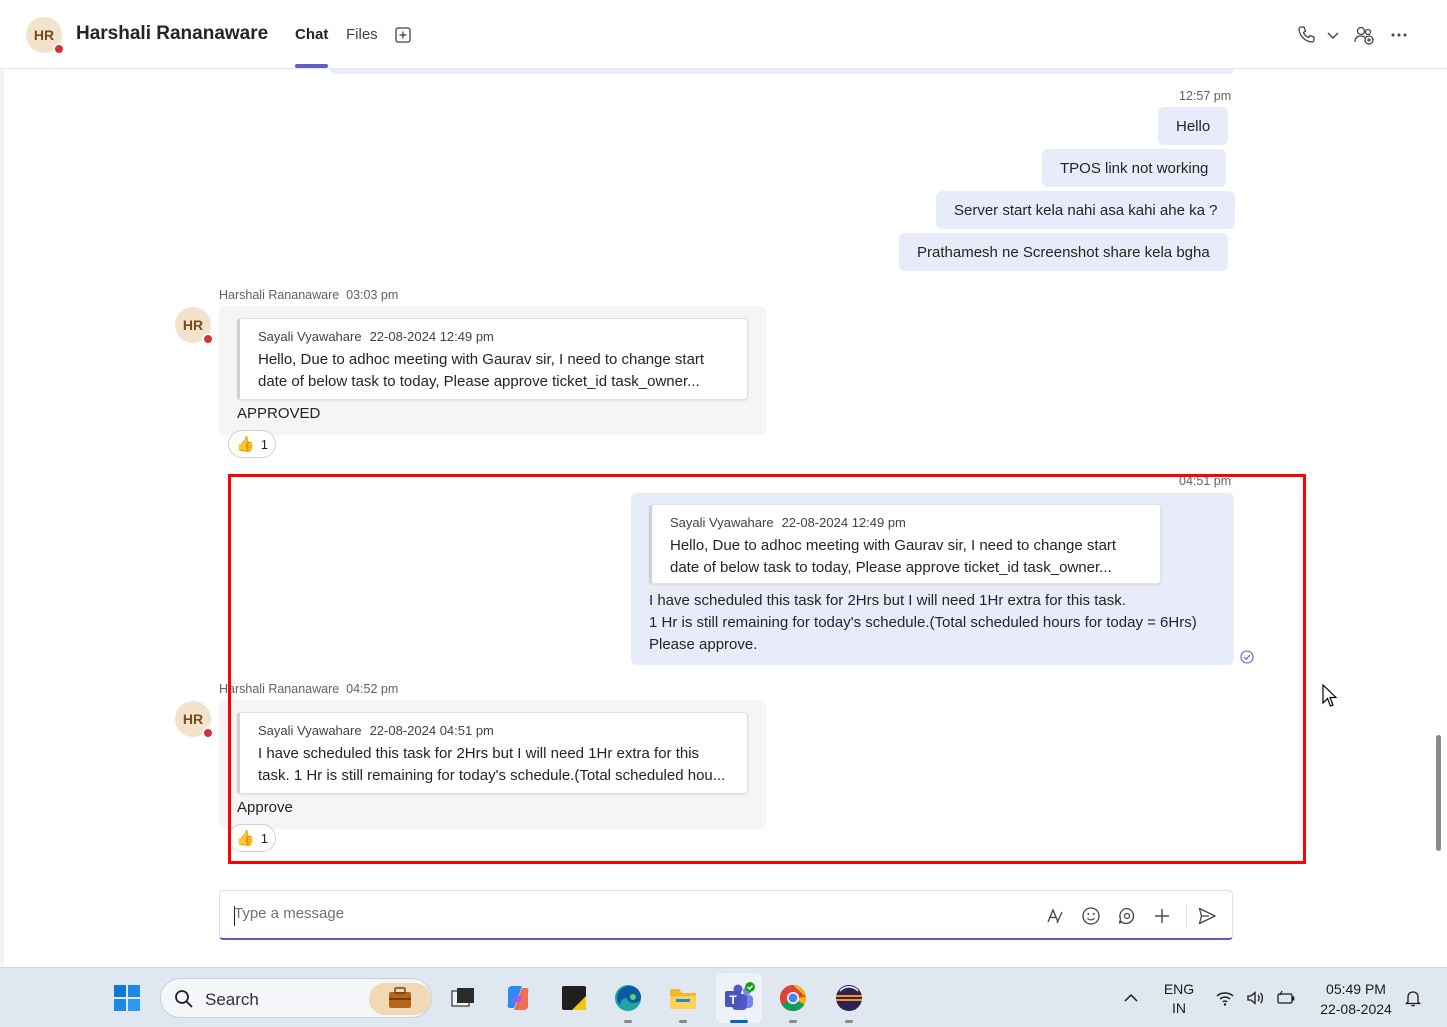 This screenshot has height=1027, width=1447. I want to click on sticky-notes-icon, so click(574, 998).